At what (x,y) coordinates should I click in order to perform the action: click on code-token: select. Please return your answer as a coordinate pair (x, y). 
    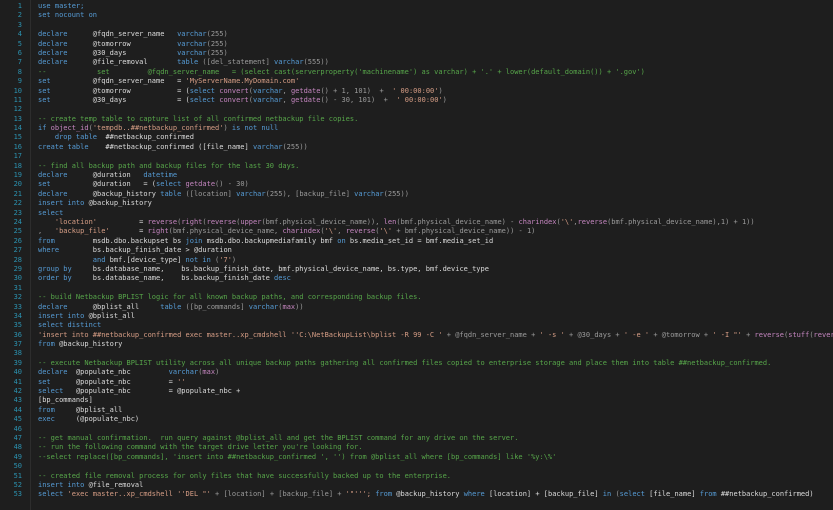
    Looking at the image, I should click on (202, 90).